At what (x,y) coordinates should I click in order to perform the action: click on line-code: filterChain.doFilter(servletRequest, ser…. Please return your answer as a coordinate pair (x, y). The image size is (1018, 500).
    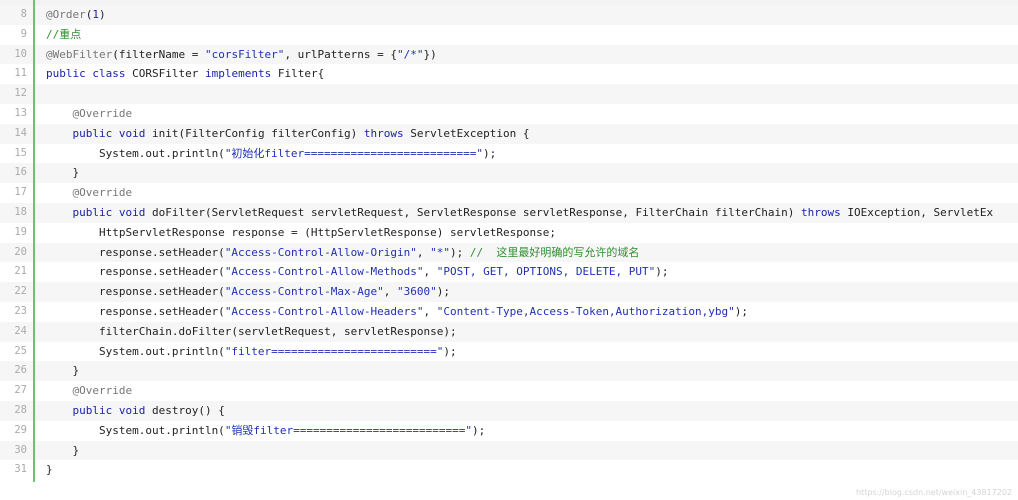
    Looking at the image, I should click on (251, 332).